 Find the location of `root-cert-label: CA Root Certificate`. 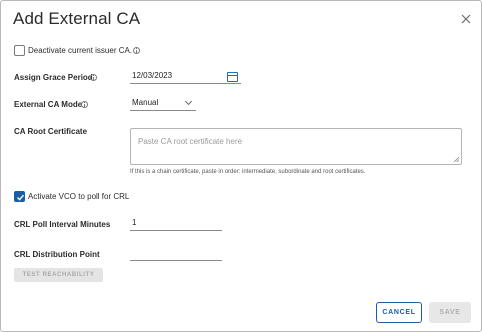

root-cert-label: CA Root Certificate is located at coordinates (51, 131).